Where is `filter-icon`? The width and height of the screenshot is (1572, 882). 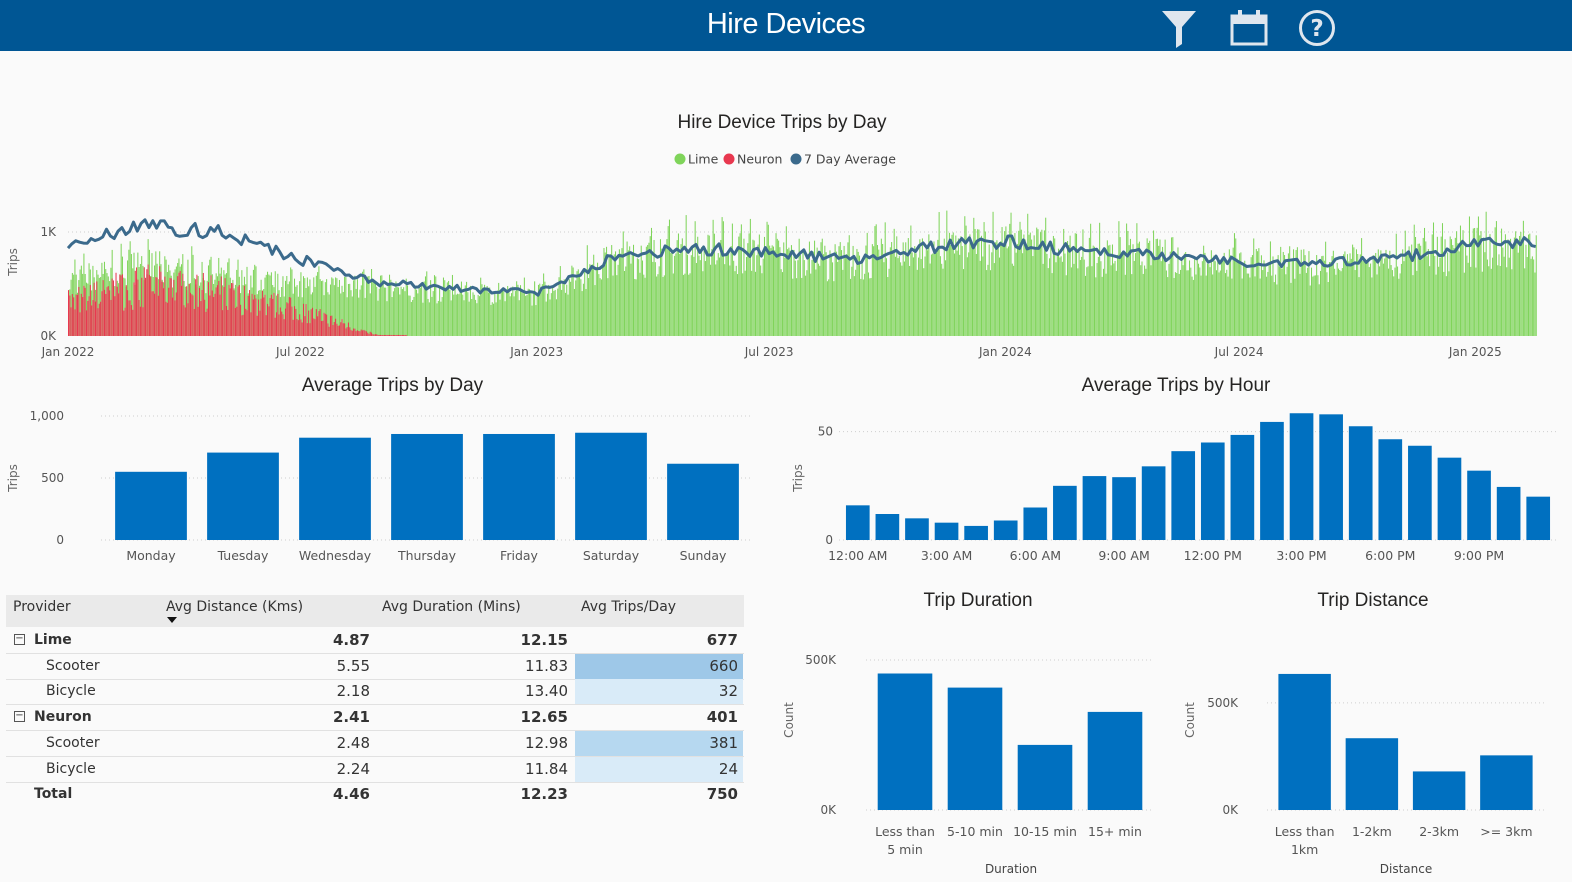 filter-icon is located at coordinates (1179, 28).